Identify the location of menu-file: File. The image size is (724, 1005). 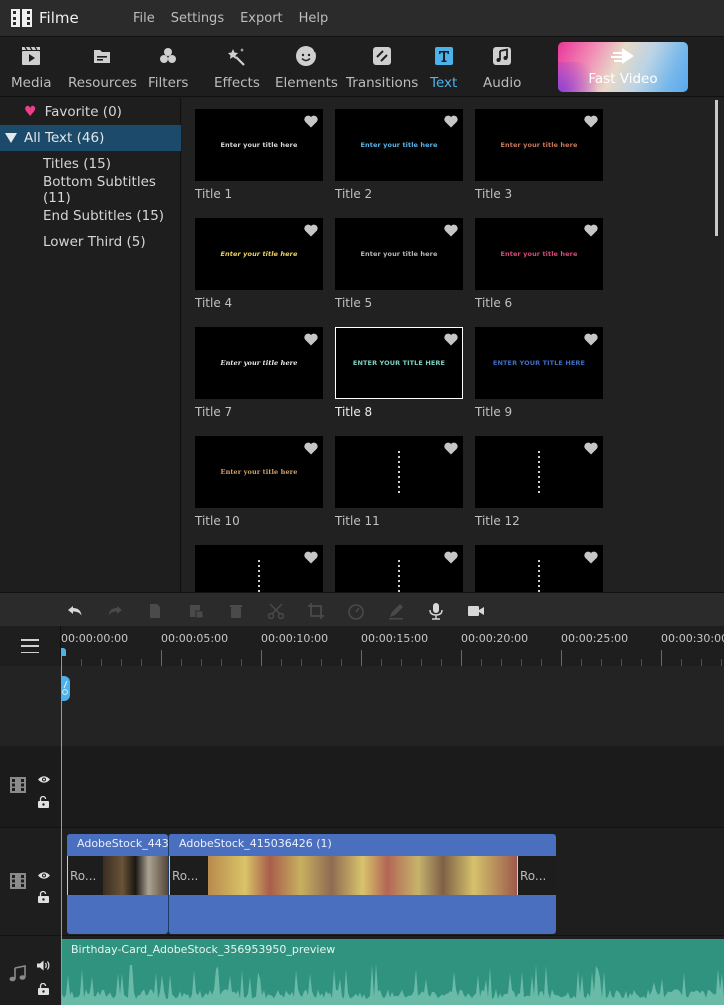
(144, 18).